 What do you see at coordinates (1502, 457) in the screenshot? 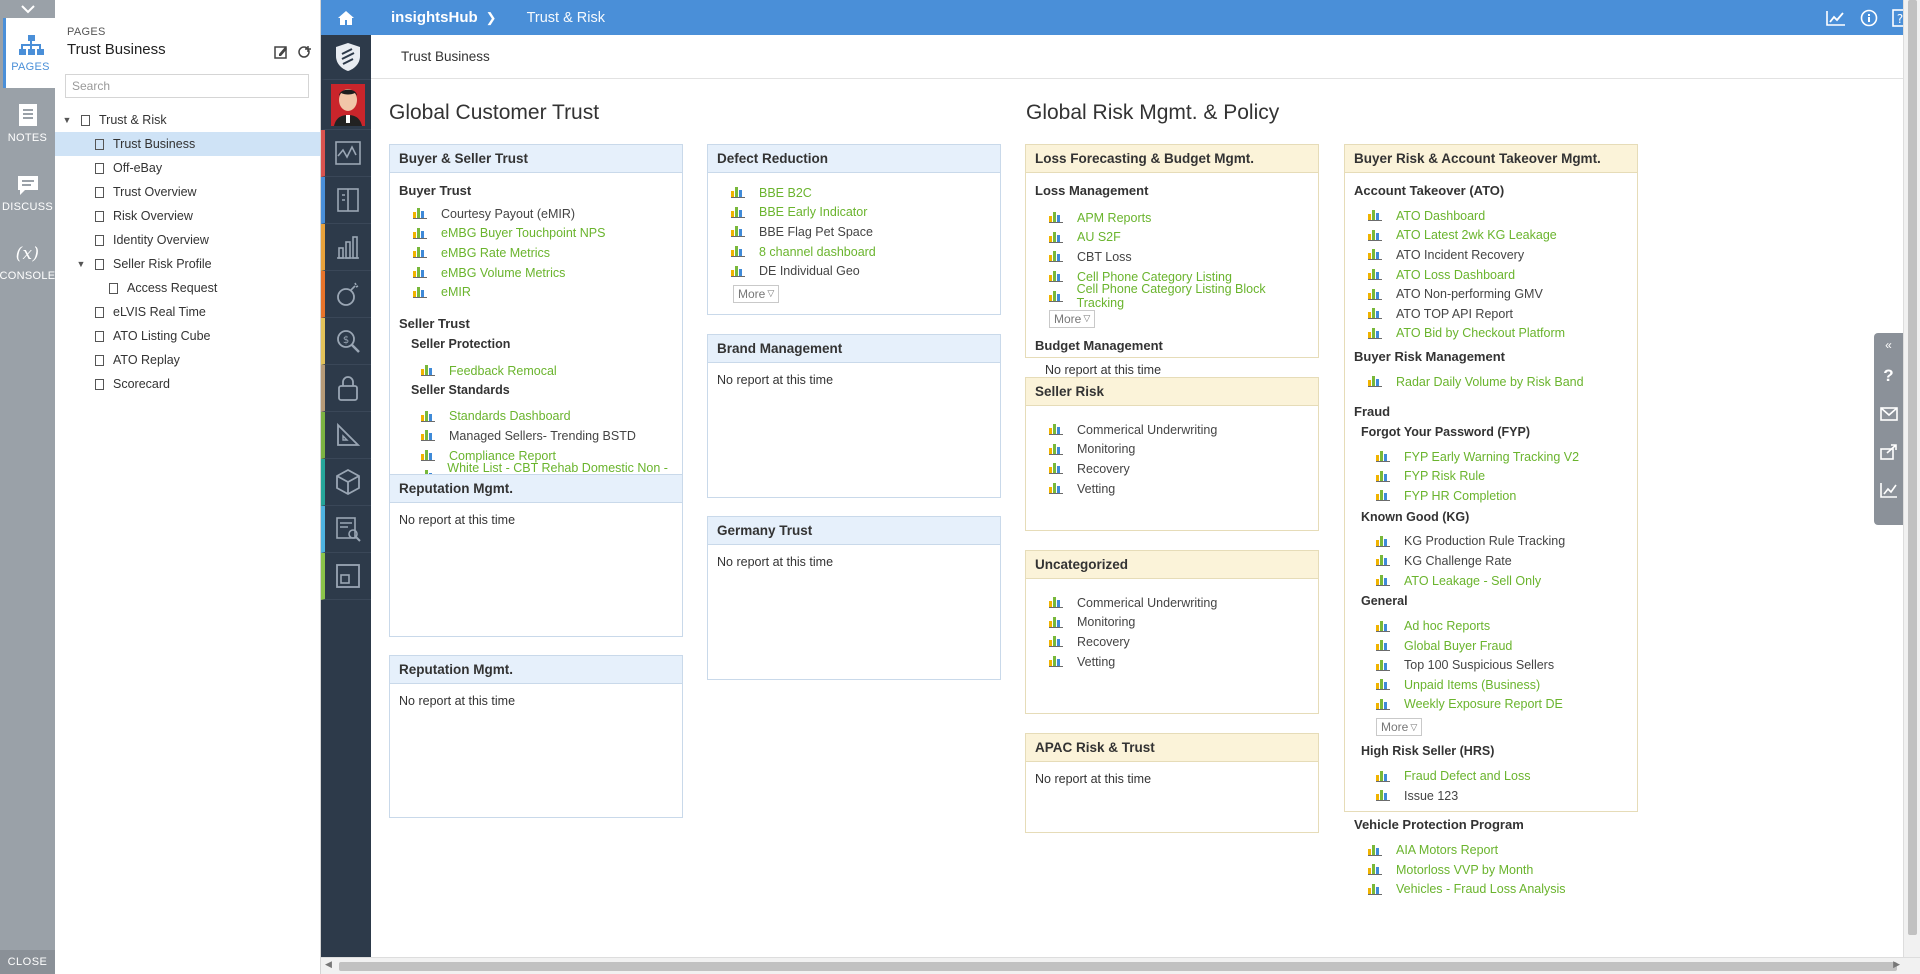
I see `report-item: FYP Early Warning Tracking V2` at bounding box center [1502, 457].